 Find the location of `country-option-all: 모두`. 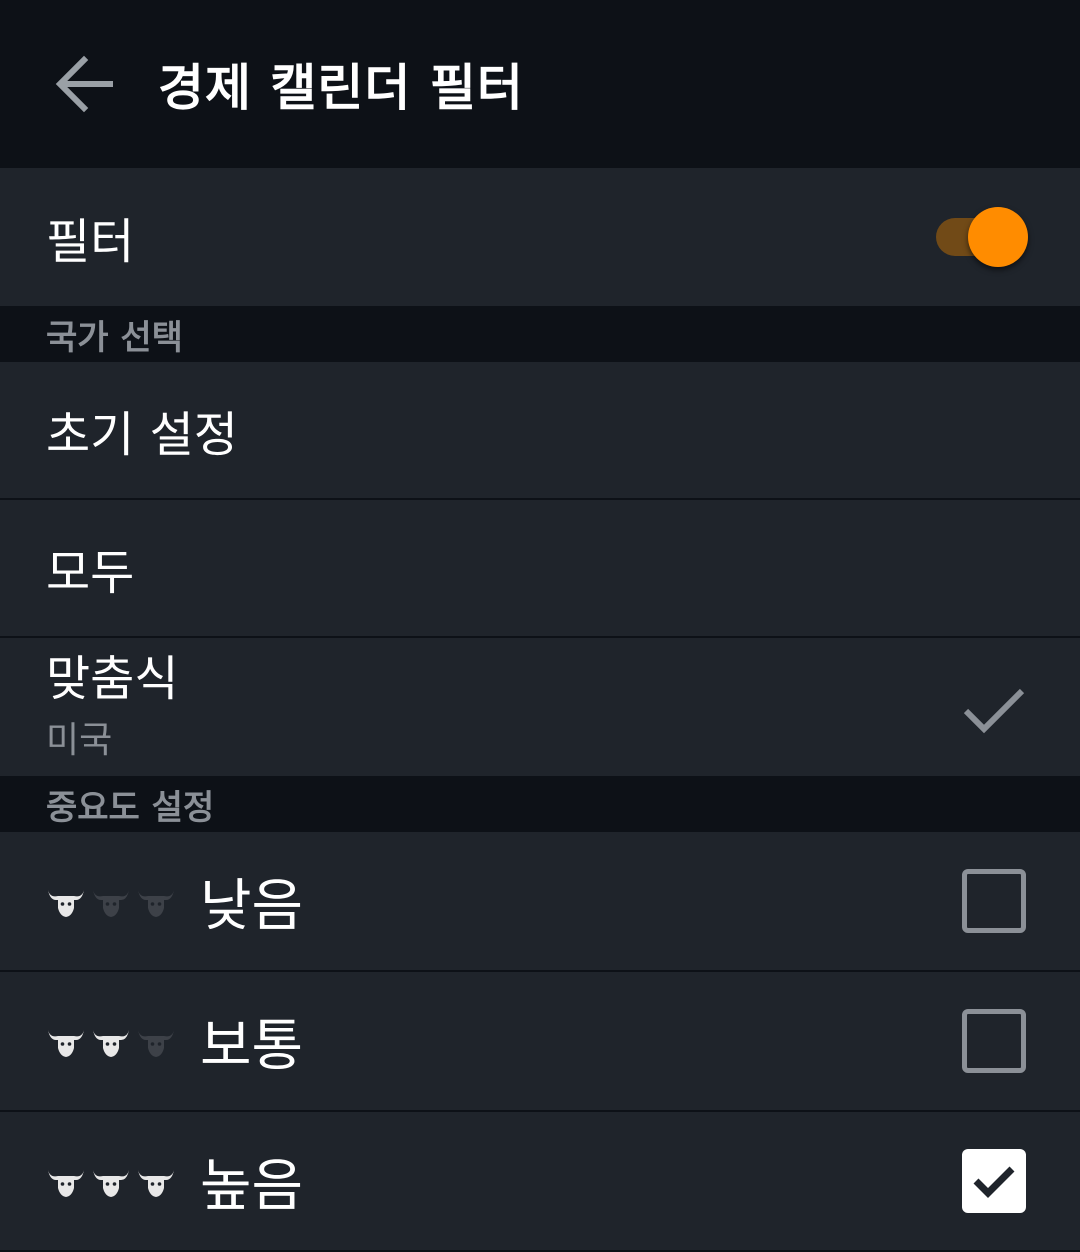

country-option-all: 모두 is located at coordinates (540, 569).